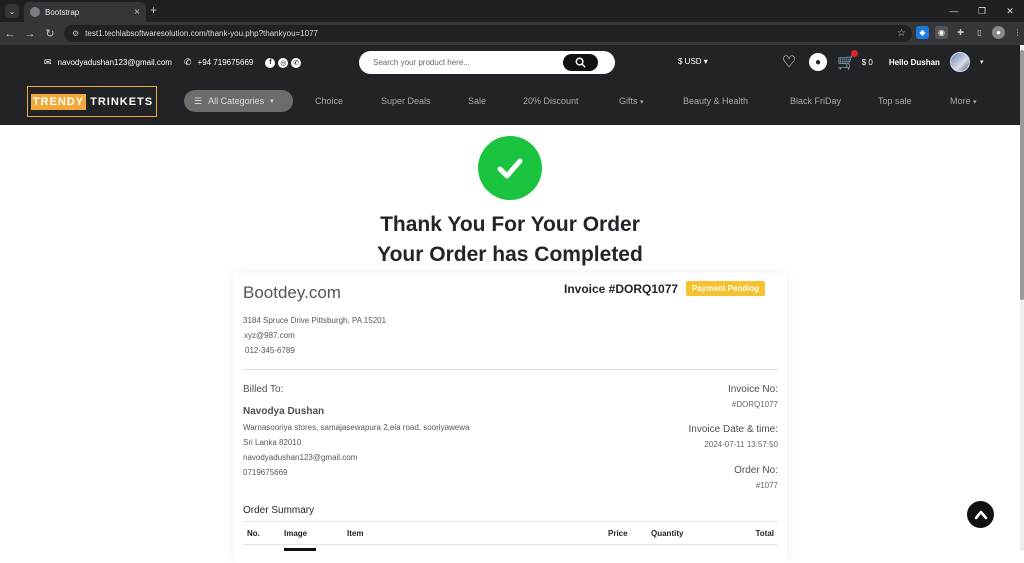  What do you see at coordinates (12, 11) in the screenshot?
I see `tab-search-chevron-icon: ⌄` at bounding box center [12, 11].